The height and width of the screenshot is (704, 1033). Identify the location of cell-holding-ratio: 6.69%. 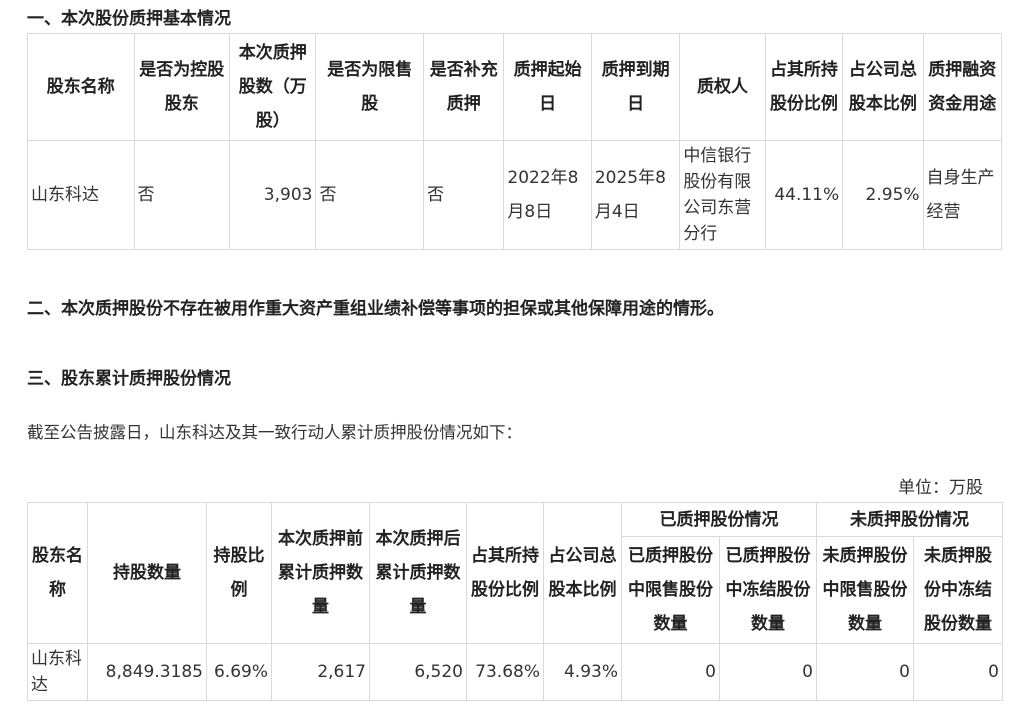
(239, 672).